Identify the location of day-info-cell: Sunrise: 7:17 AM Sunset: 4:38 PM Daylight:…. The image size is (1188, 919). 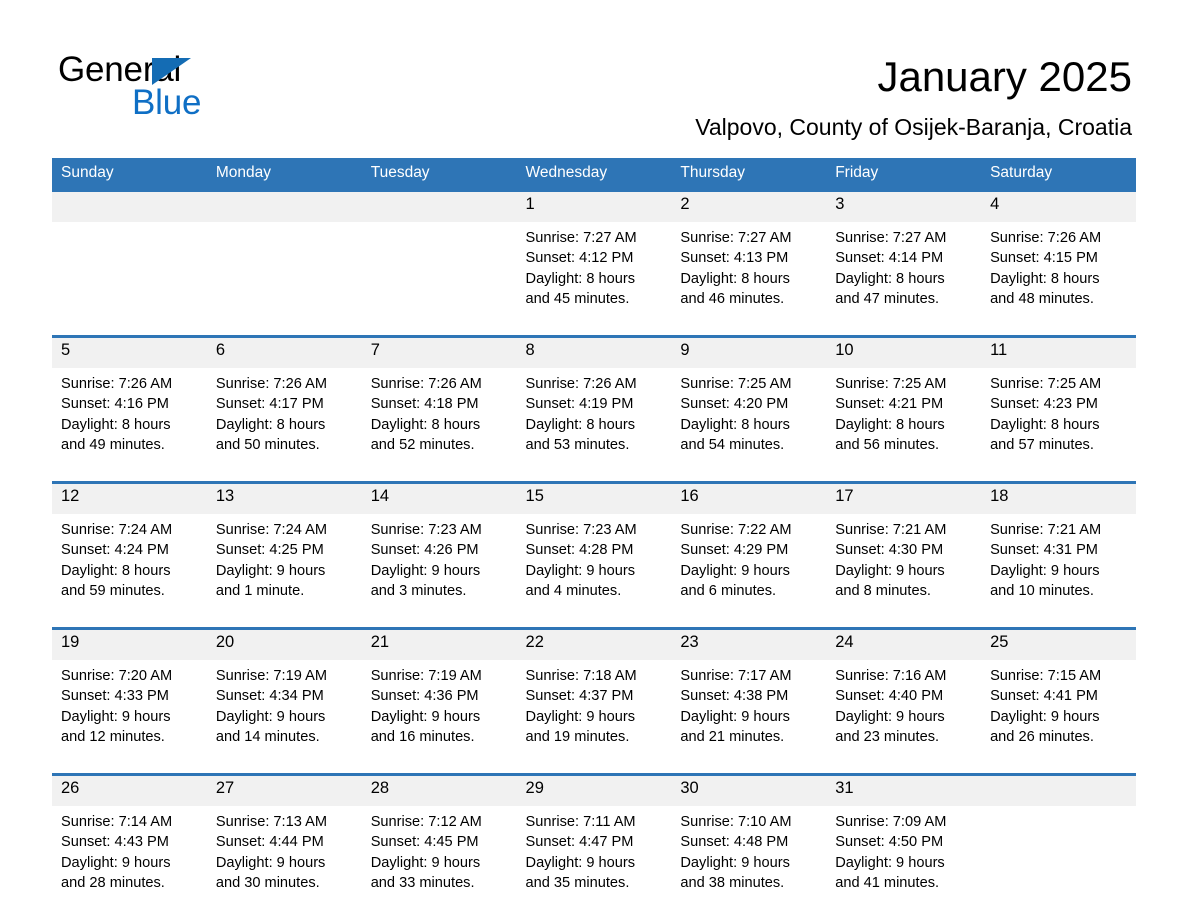
(749, 716).